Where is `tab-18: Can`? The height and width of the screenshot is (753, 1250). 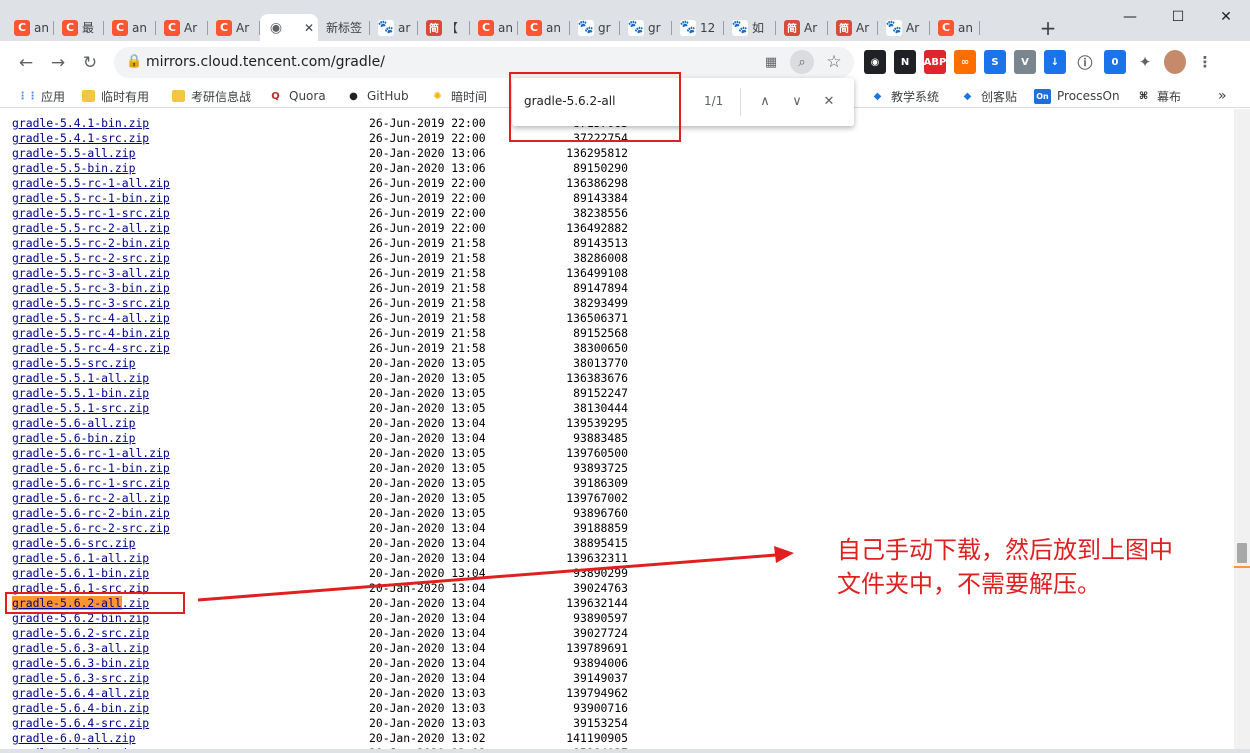
tab-18: Can is located at coordinates (955, 27).